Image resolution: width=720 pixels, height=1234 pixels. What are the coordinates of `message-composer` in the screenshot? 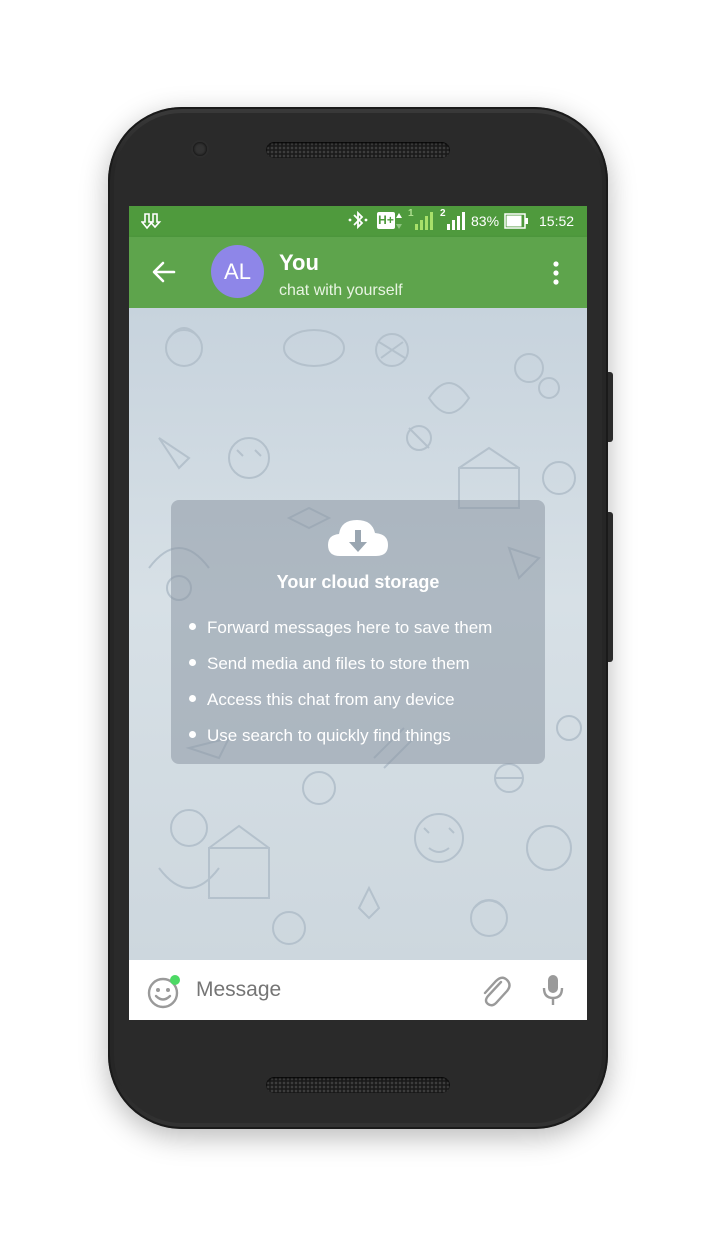 It's located at (358, 990).